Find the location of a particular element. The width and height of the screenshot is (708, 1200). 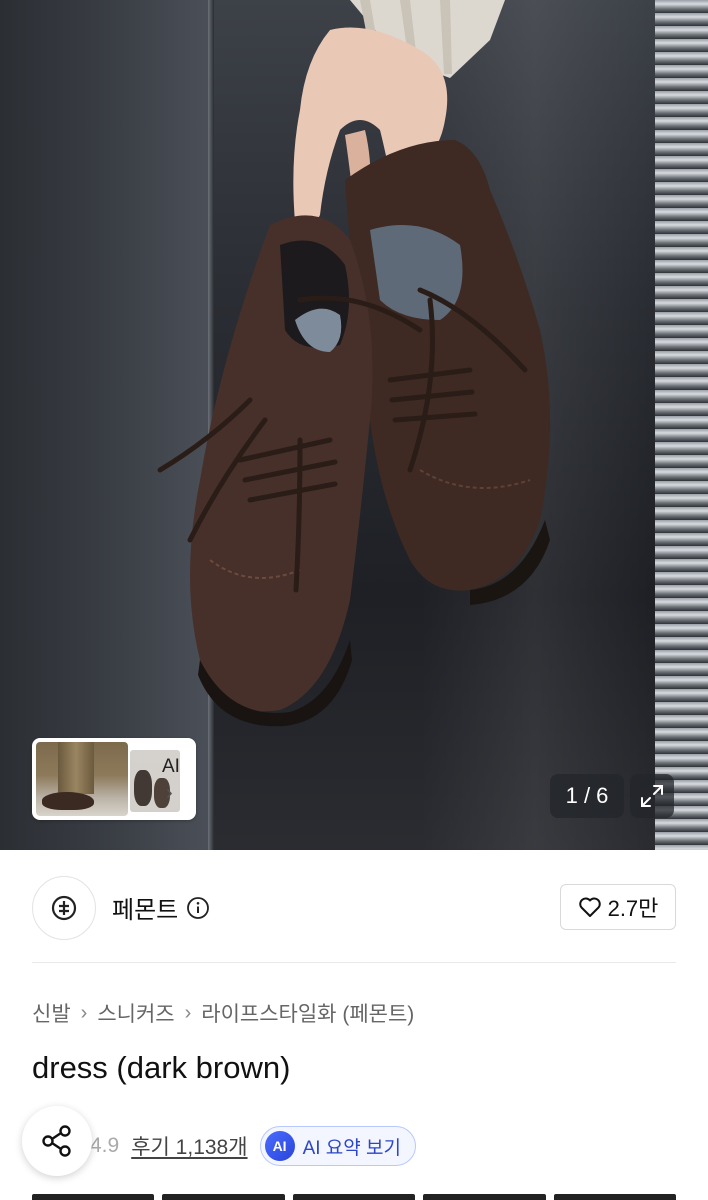

ai-badge-icon: AI is located at coordinates (279, 1146).